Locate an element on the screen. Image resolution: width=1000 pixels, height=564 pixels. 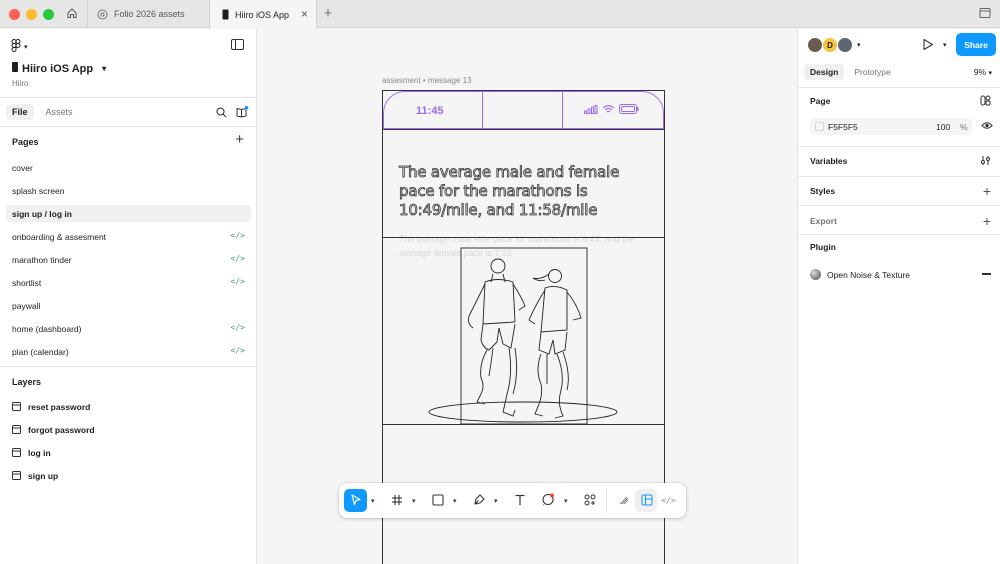
page-label: home (dashboard) is located at coordinates (47, 328).